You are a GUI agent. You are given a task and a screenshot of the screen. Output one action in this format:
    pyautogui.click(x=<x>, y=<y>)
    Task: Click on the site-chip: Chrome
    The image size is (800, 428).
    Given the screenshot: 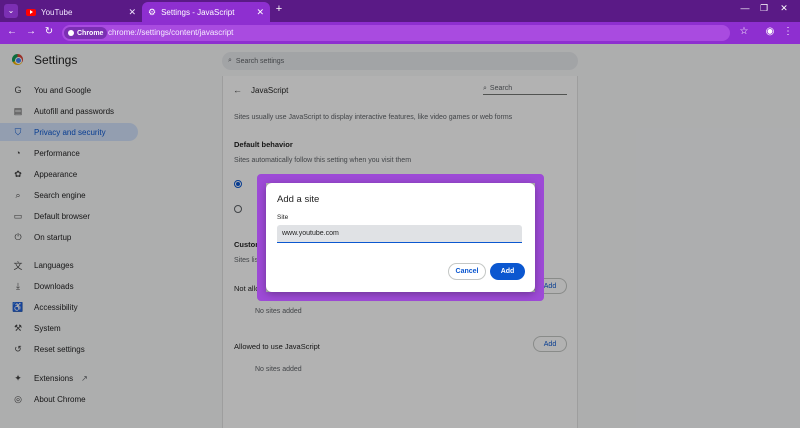 What is the action you would take?
    pyautogui.click(x=86, y=33)
    